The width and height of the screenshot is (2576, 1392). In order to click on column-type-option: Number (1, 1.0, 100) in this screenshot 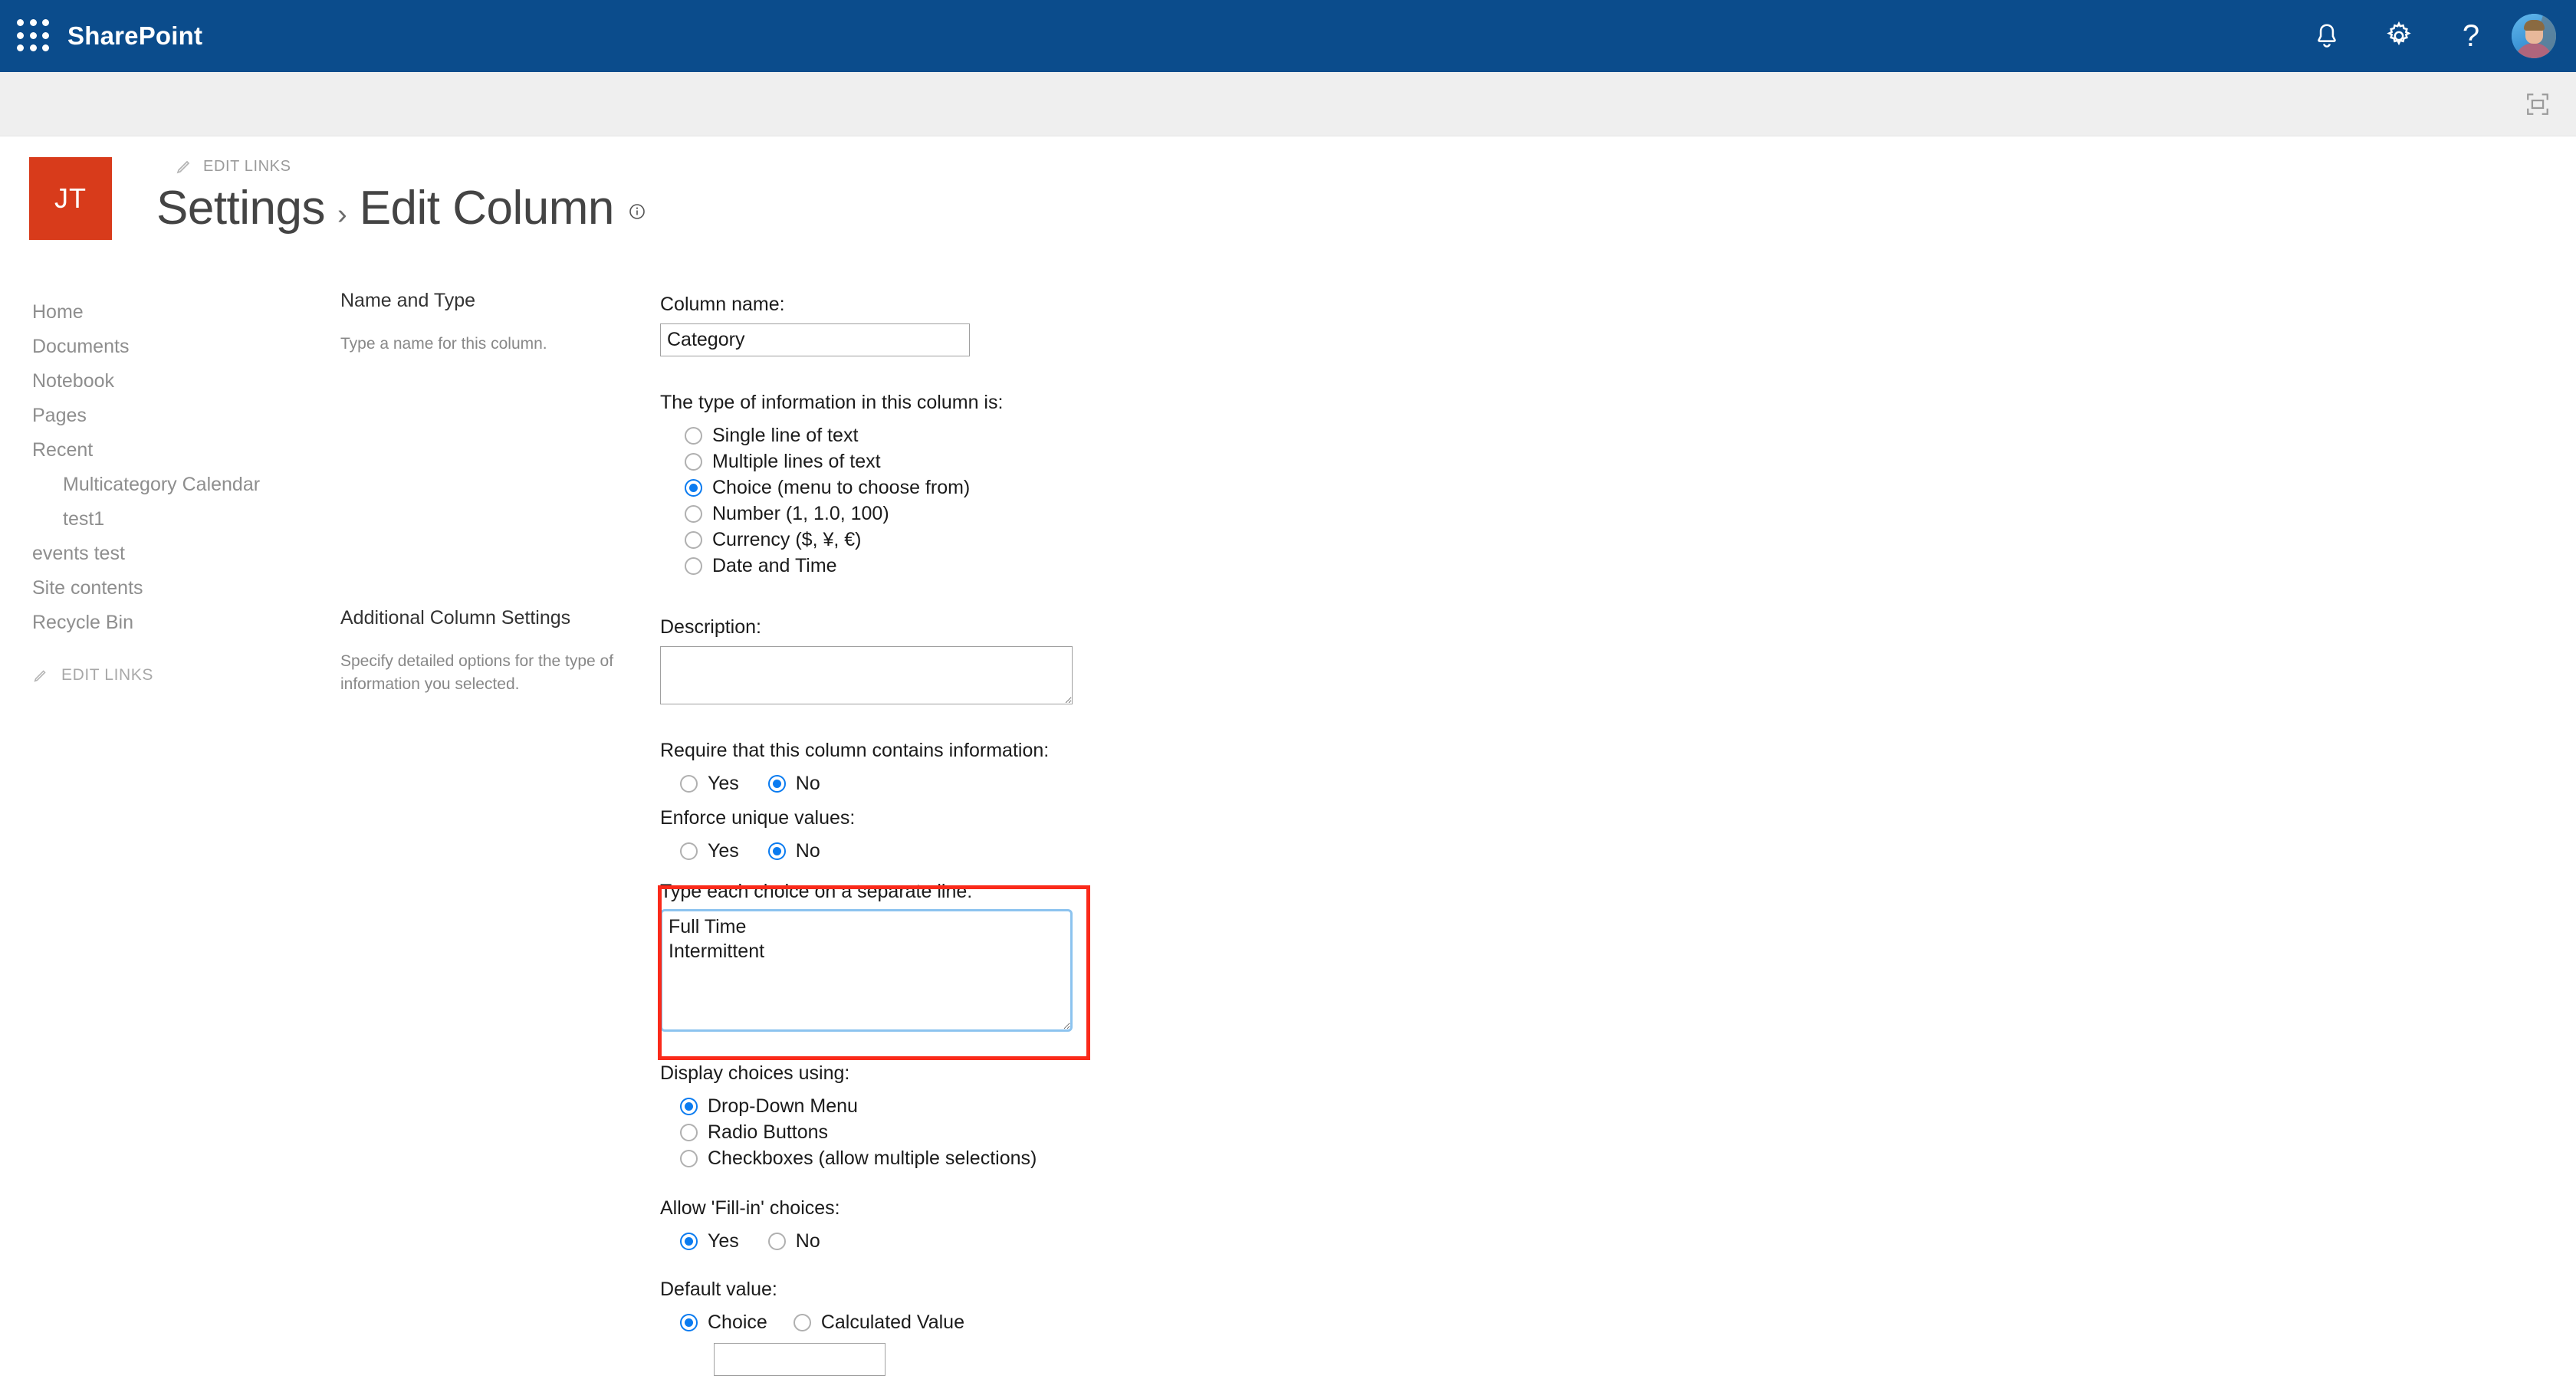, I will do `click(844, 514)`.